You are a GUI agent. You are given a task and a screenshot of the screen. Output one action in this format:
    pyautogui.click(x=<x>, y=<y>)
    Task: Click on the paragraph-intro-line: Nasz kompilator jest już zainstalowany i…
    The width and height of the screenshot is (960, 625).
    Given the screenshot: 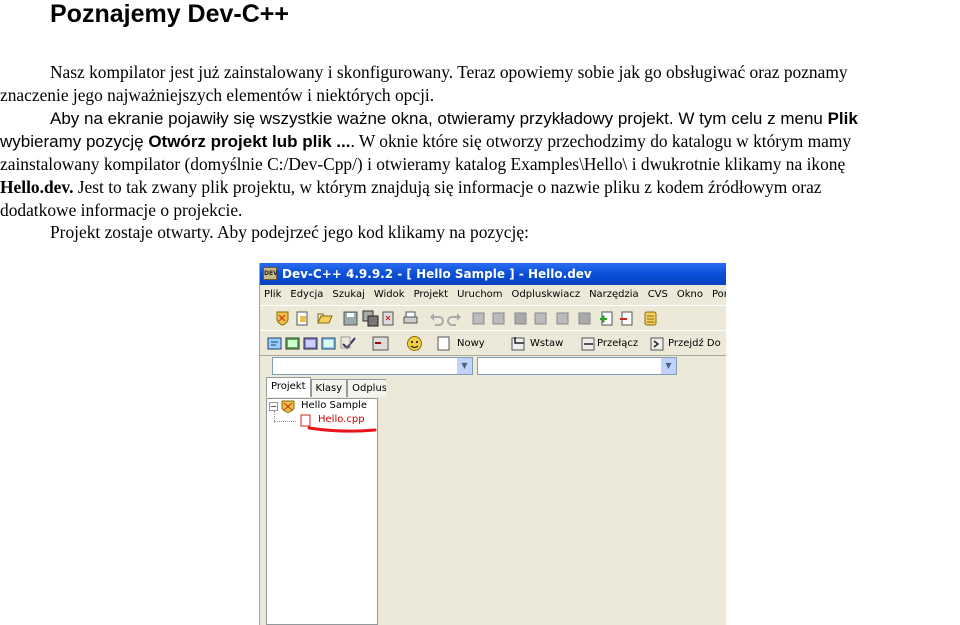 What is the action you would take?
    pyautogui.click(x=449, y=72)
    